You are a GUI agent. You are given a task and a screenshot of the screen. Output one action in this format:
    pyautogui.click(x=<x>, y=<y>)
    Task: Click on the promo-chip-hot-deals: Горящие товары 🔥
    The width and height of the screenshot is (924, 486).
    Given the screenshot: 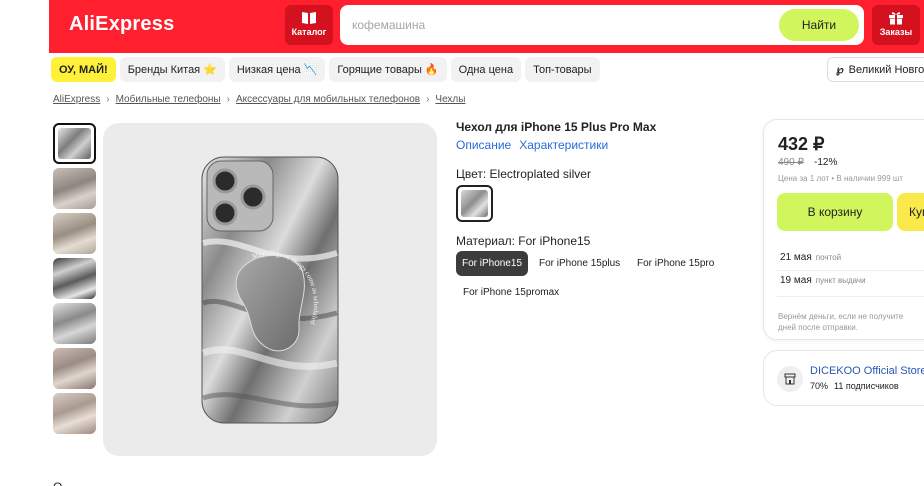 What is the action you would take?
    pyautogui.click(x=388, y=69)
    